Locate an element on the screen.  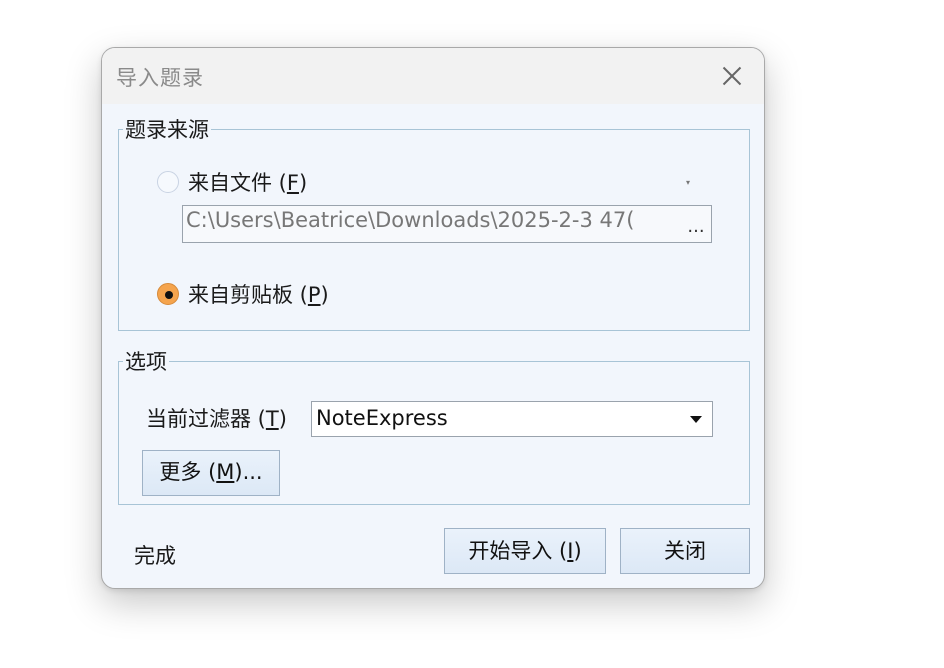
dropdown-arrow-icon is located at coordinates (696, 419).